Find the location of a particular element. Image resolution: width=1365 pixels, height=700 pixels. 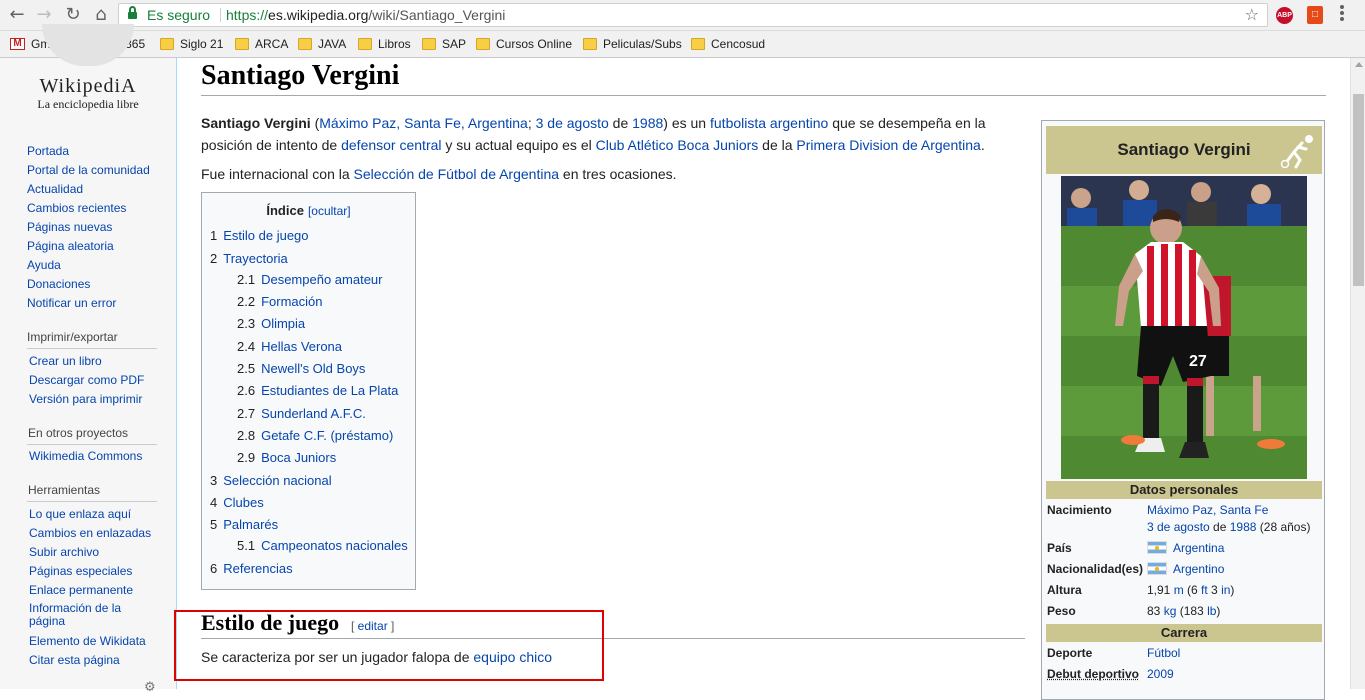

link-debut: 2009 is located at coordinates (1160, 674).